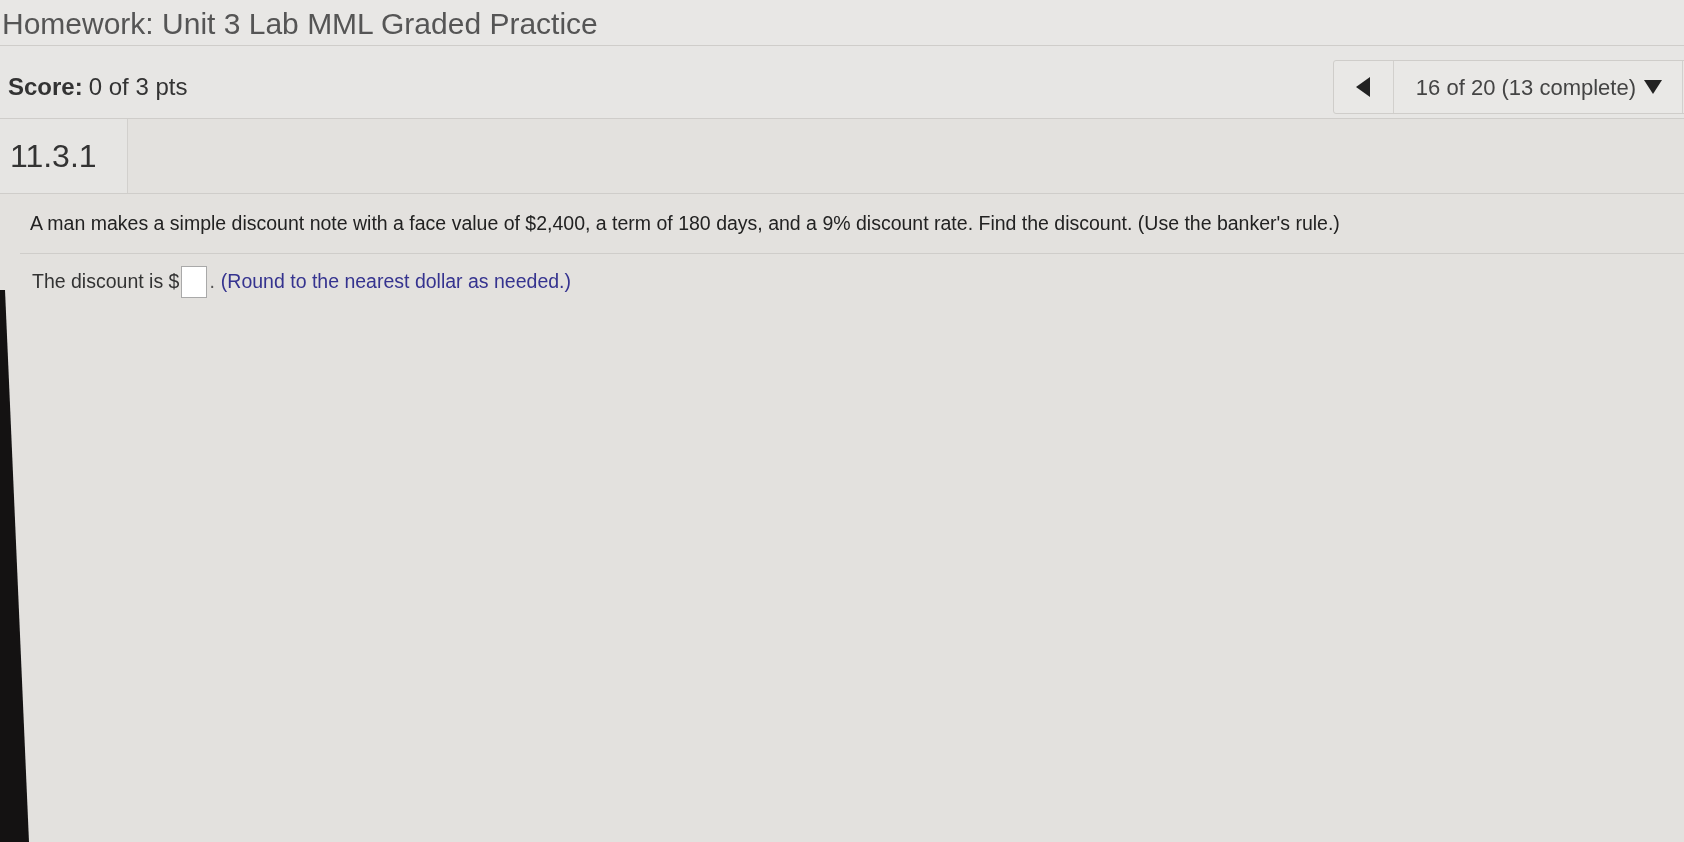  I want to click on page-title: Homework: Unit 3 Lab MML Graded Practice, so click(300, 24).